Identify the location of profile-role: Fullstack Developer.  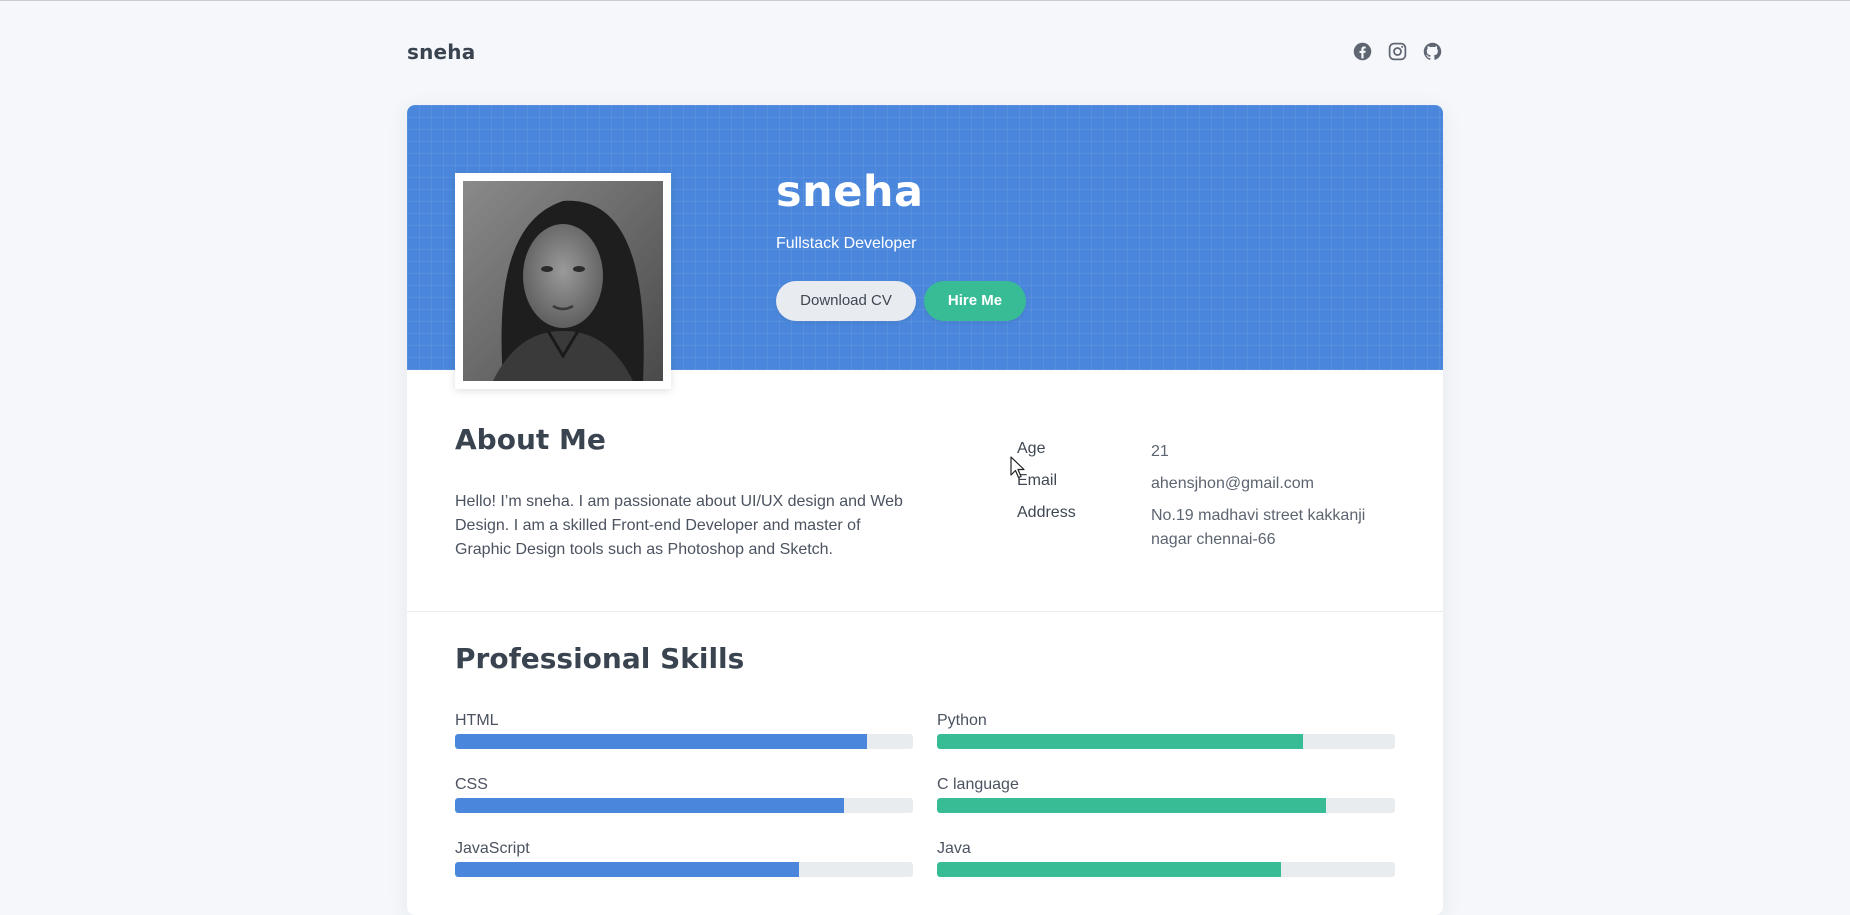
(846, 243).